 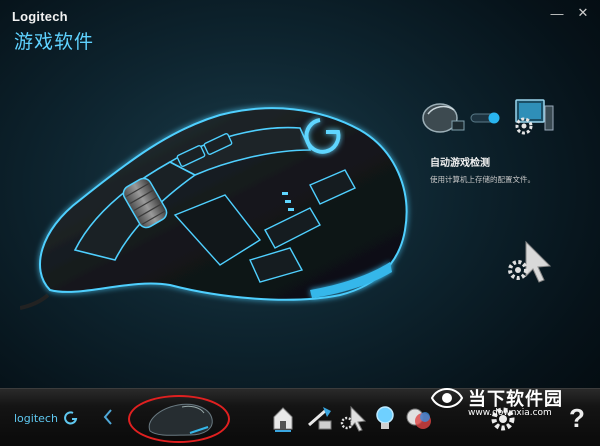 What do you see at coordinates (482, 179) in the screenshot?
I see `mode-description: 使用计算机上存储的配置文件。` at bounding box center [482, 179].